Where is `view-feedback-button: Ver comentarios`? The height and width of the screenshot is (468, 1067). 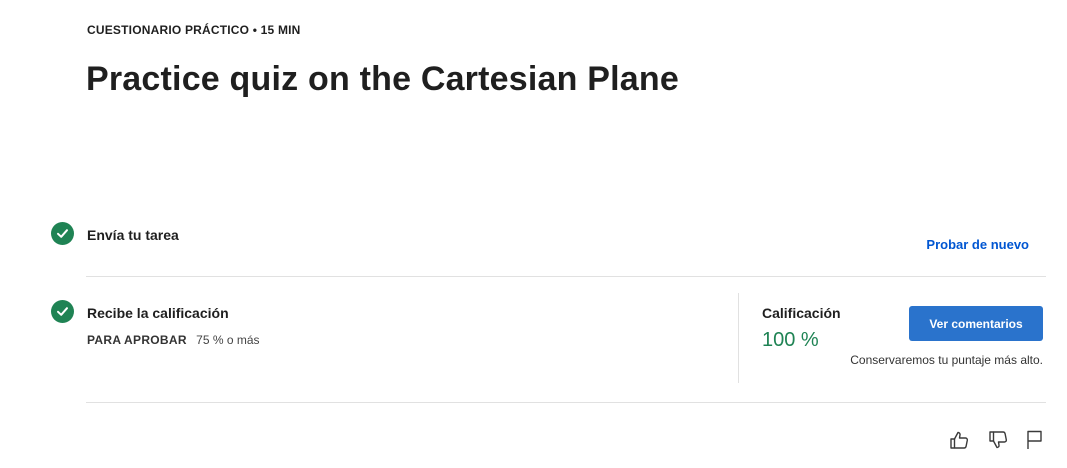
view-feedback-button: Ver comentarios is located at coordinates (976, 323).